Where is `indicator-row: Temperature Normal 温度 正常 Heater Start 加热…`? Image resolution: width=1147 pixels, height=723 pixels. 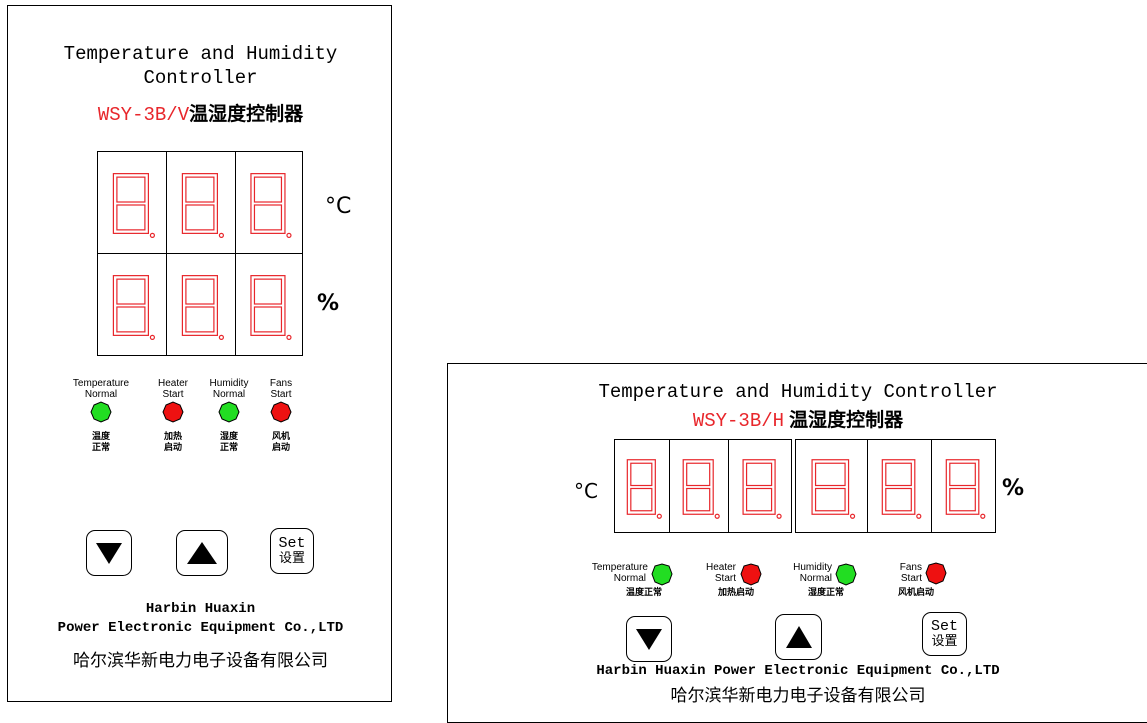
indicator-row: Temperature Normal 温度 正常 Heater Start 加热… is located at coordinates (195, 423).